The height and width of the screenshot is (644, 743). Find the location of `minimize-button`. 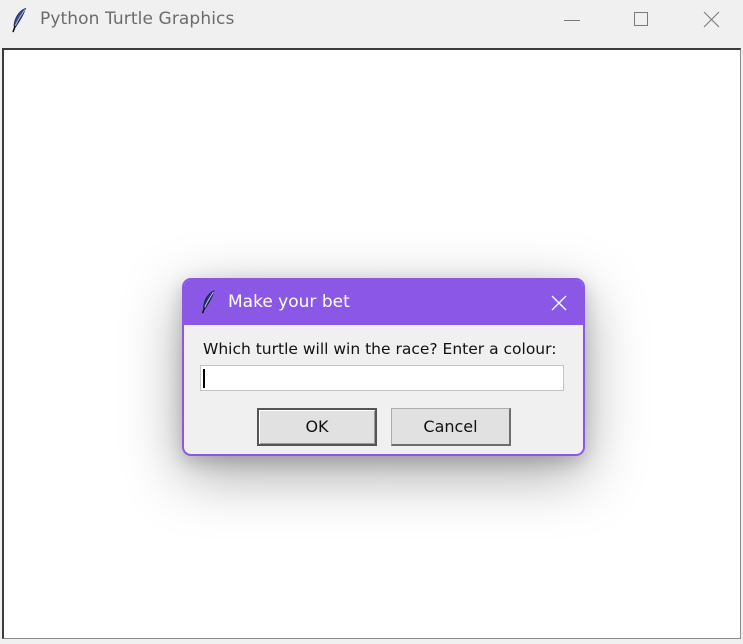

minimize-button is located at coordinates (572, 20).